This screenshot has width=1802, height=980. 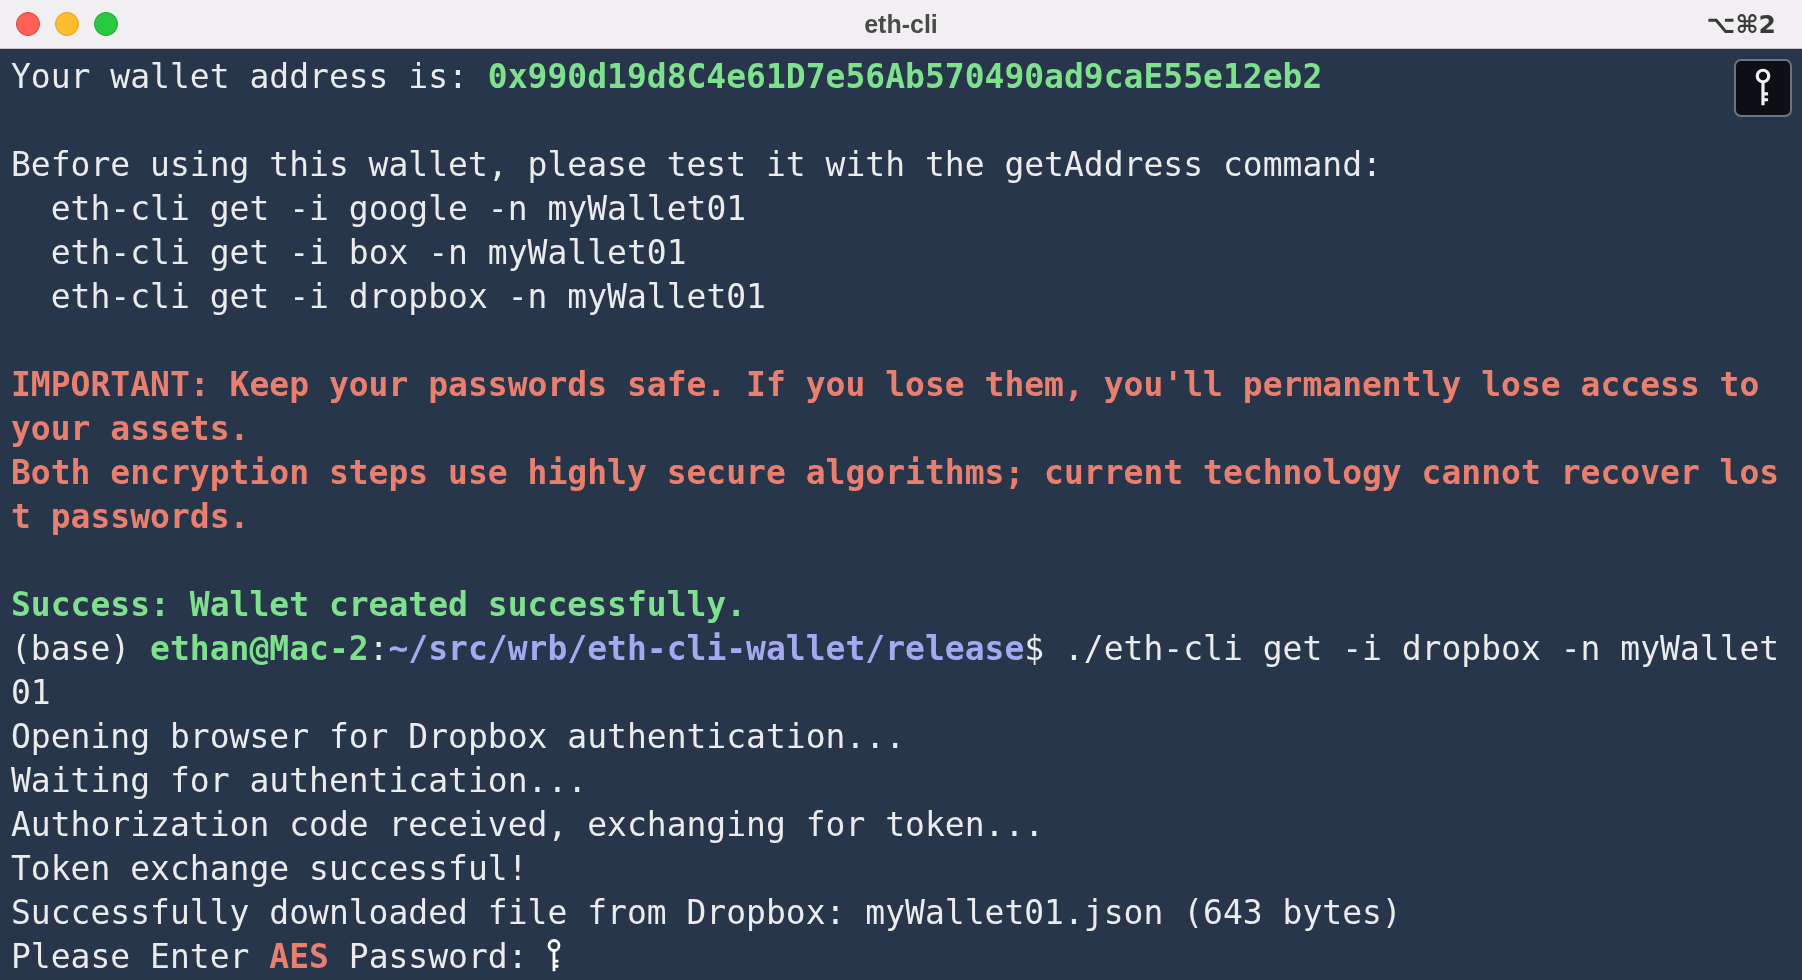 What do you see at coordinates (886, 406) in the screenshot?
I see `warning-text: IMPORTANT: Keep your passwords safe. If you lose them, you'll permanently lose access to your assets.` at bounding box center [886, 406].